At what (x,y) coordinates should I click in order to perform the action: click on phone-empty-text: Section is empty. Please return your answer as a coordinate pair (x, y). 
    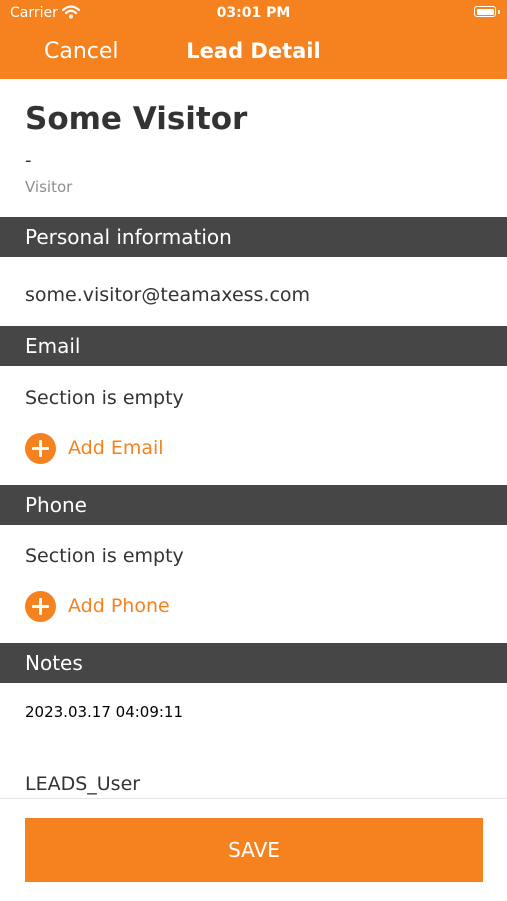
    Looking at the image, I should click on (104, 556).